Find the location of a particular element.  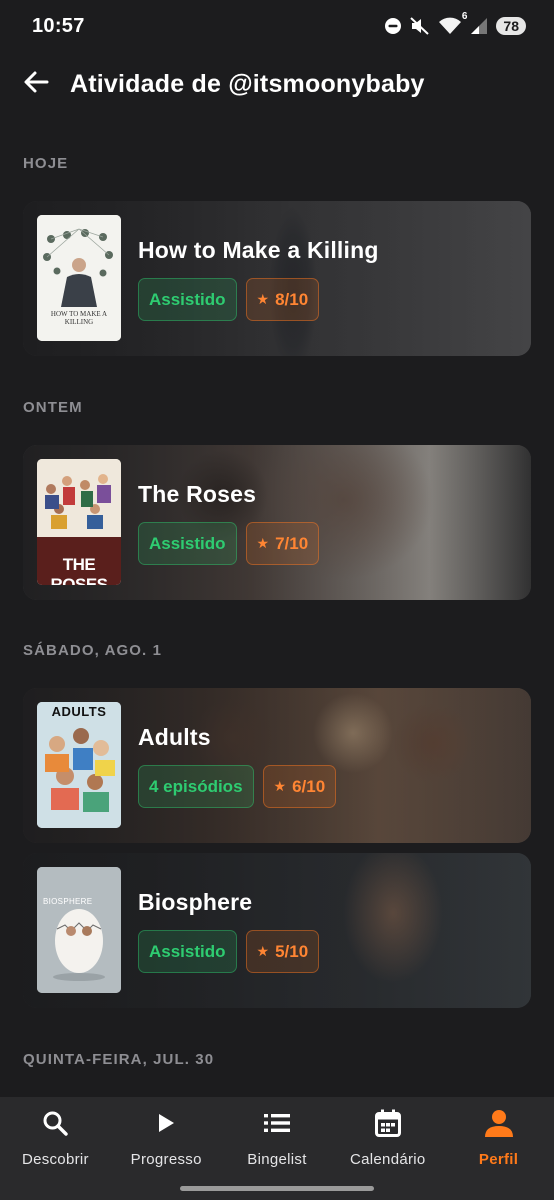

page-title: Atividade de @itsmoonybaby is located at coordinates (247, 83).